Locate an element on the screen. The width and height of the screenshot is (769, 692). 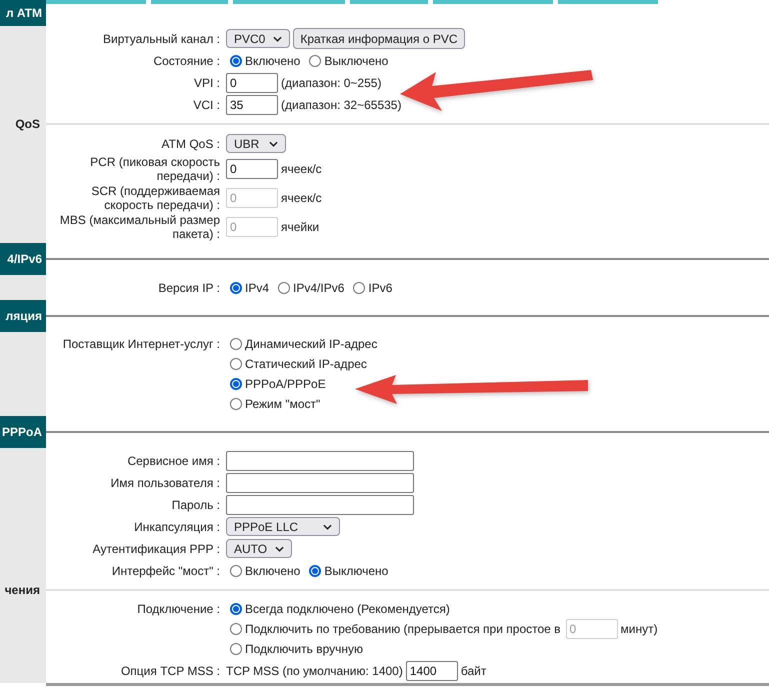
field-label: Сервисное имя : is located at coordinates (173, 461).